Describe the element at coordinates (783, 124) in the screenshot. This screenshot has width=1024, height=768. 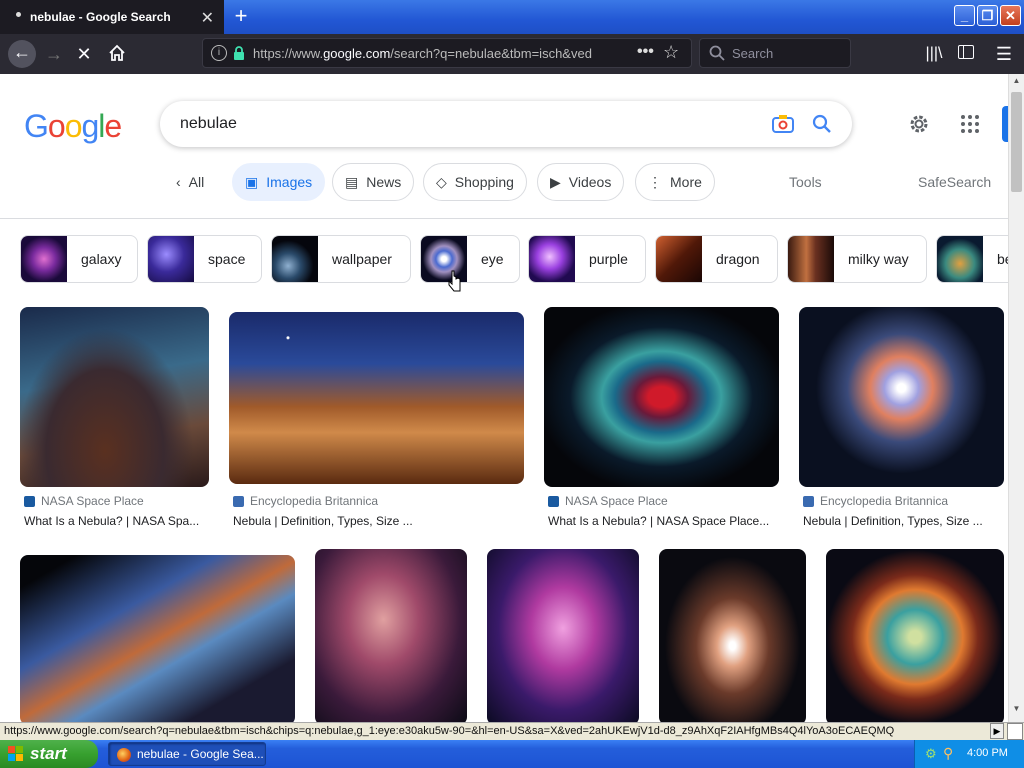
I see `camera-icon` at that location.